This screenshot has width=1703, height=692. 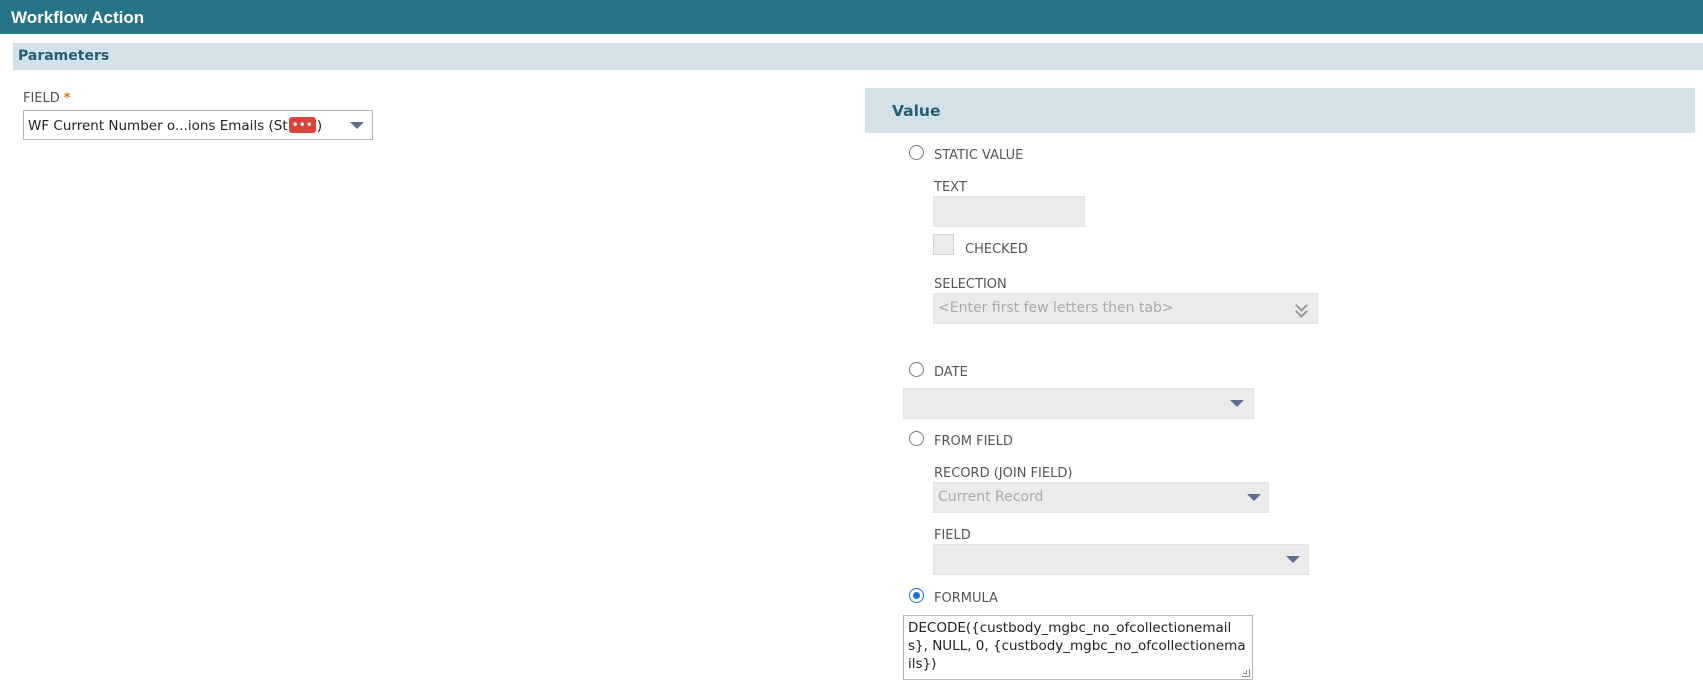 What do you see at coordinates (851, 17) in the screenshot?
I see `window-title: Workflow Action` at bounding box center [851, 17].